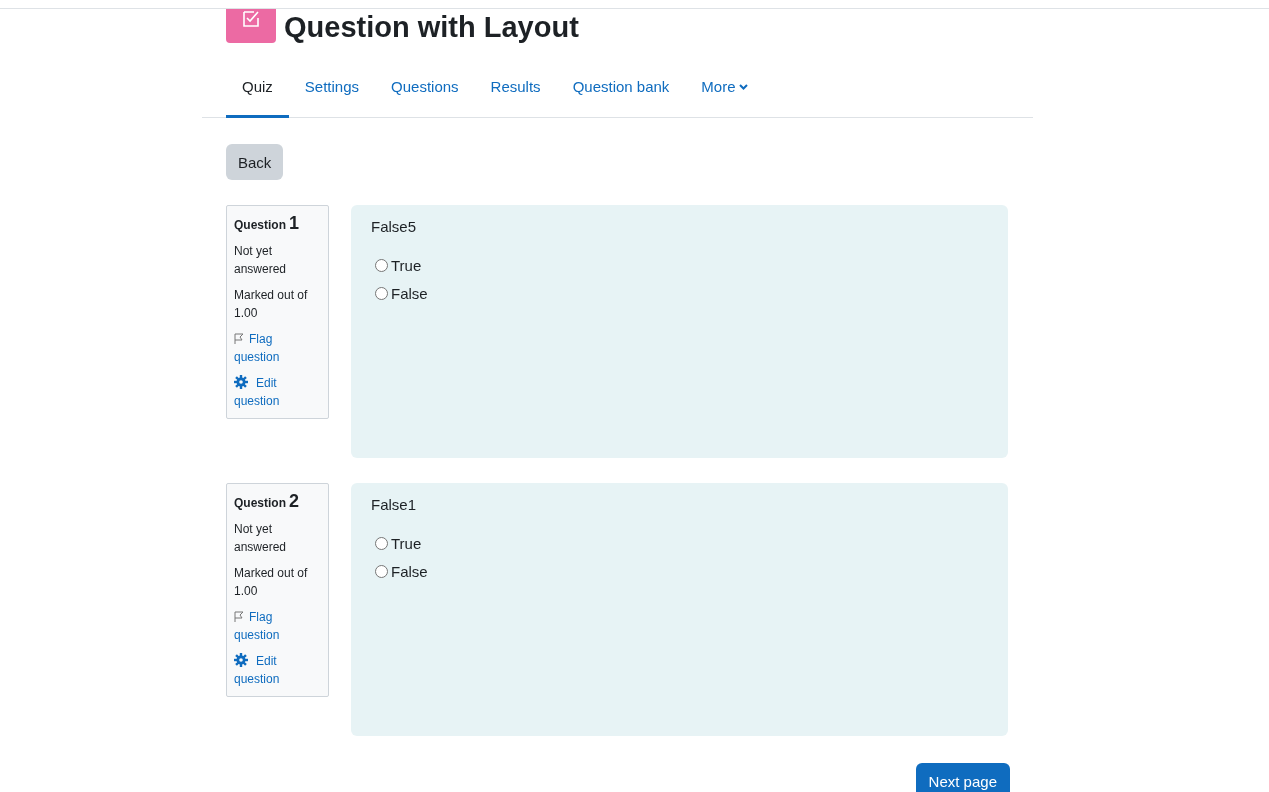  What do you see at coordinates (621, 88) in the screenshot?
I see `nav-tab: Question bank` at bounding box center [621, 88].